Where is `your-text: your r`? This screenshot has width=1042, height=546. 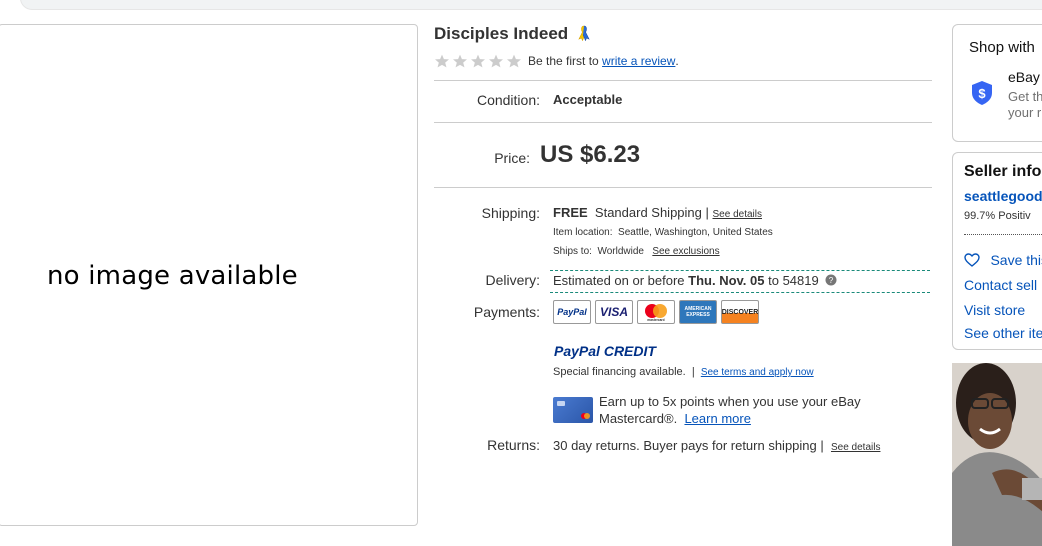
your-text: your r is located at coordinates (1025, 112).